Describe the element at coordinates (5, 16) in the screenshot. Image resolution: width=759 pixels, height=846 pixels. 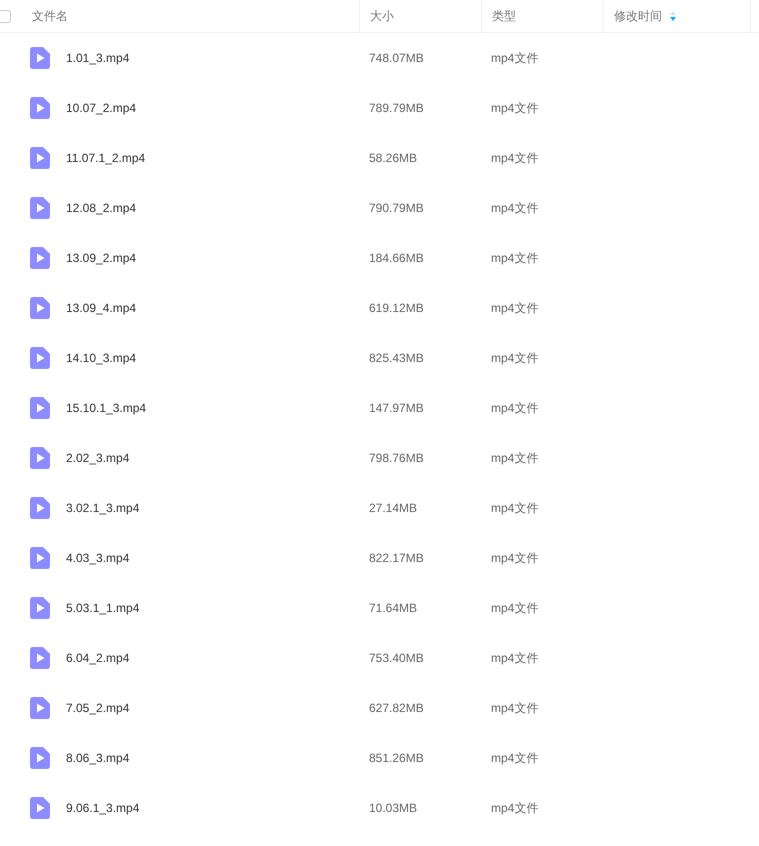
I see `select-all-checkbox` at that location.